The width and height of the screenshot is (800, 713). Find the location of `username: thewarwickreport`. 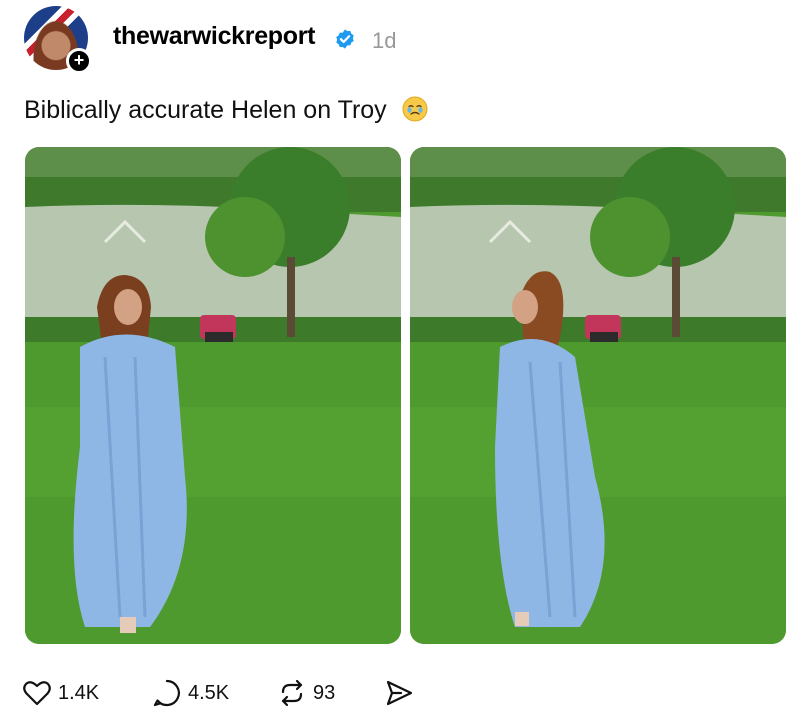

username: thewarwickreport is located at coordinates (214, 36).